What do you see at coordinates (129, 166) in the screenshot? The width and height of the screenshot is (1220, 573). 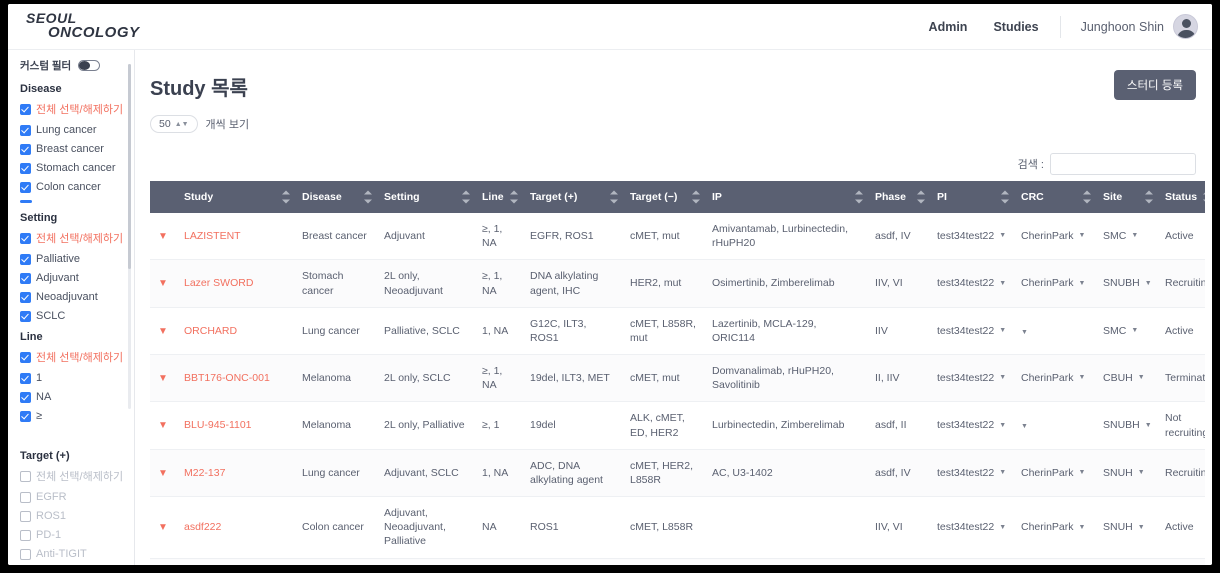 I see `sidebar-scrollbar-thumb` at bounding box center [129, 166].